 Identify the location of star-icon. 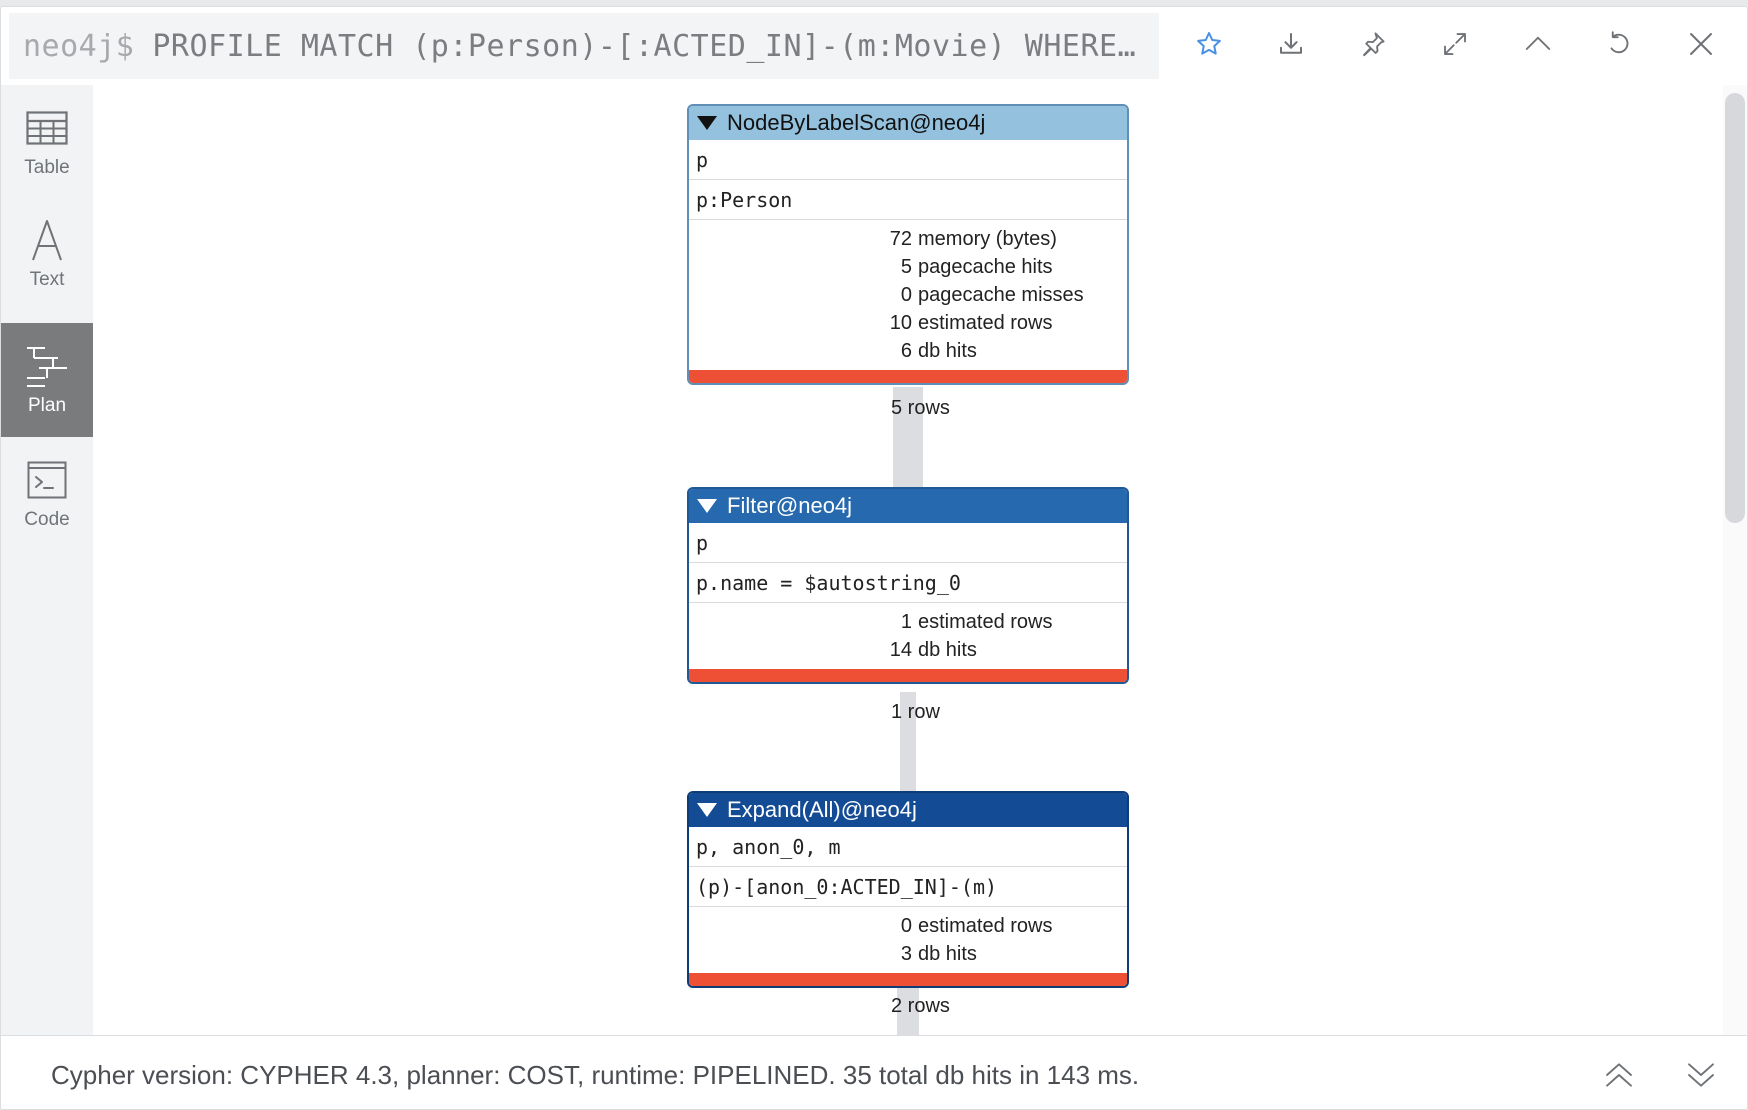
(1209, 43).